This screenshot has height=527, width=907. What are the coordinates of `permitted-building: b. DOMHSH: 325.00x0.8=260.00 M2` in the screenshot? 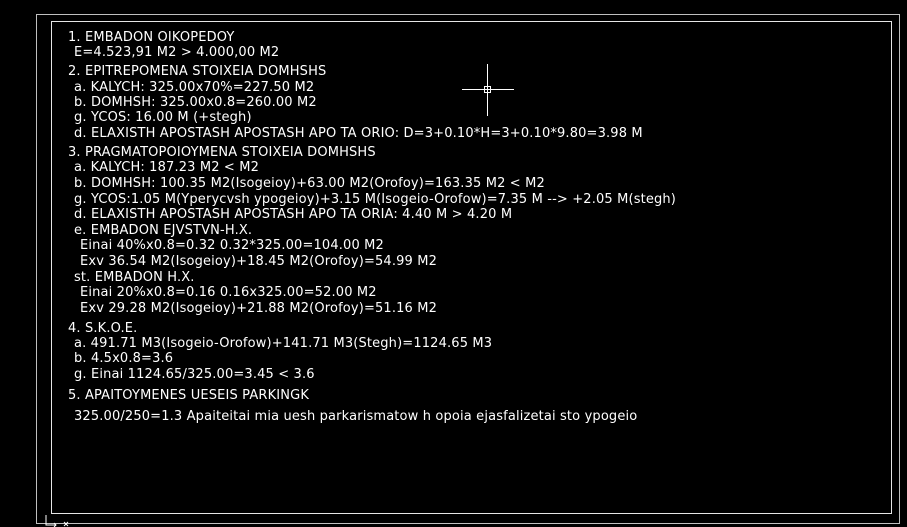 It's located at (195, 102).